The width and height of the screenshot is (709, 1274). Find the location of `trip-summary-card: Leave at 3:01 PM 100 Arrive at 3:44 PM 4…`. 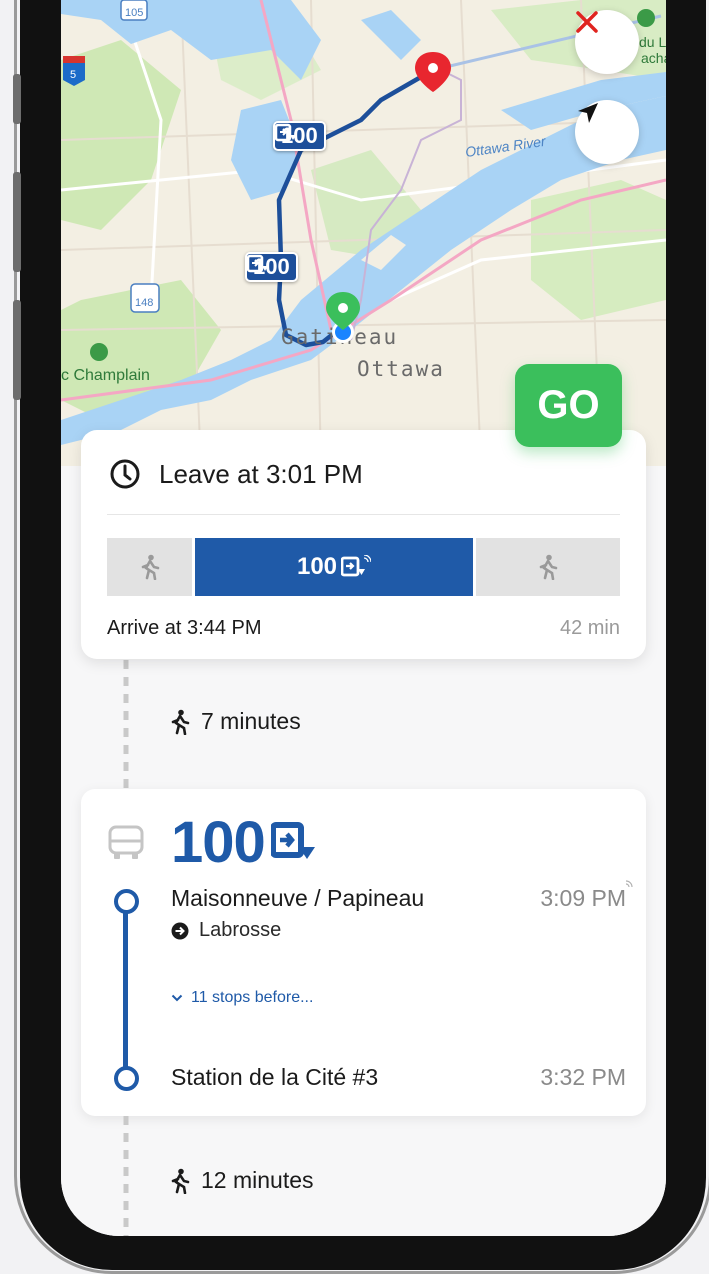

trip-summary-card: Leave at 3:01 PM 100 Arrive at 3:44 PM 4… is located at coordinates (363, 544).